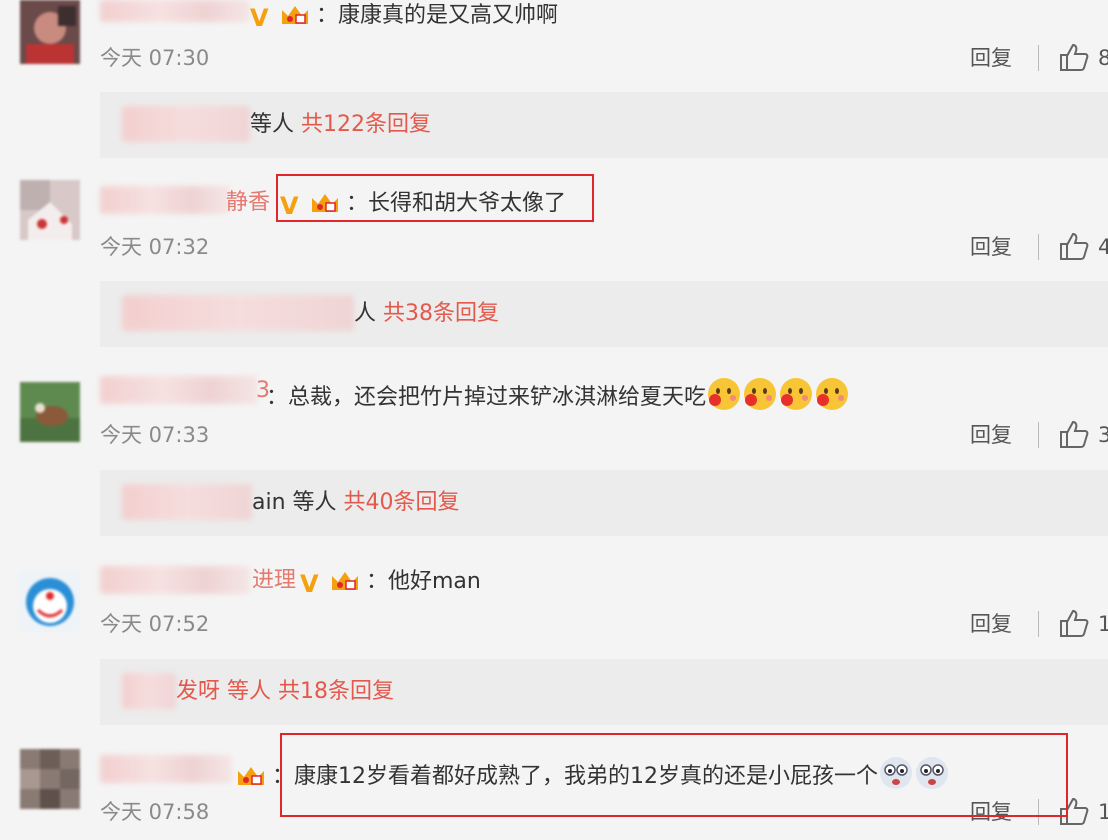 Image resolution: width=1108 pixels, height=840 pixels. I want to click on sub-reply-summary: 发呀 等人 共18条回复, so click(285, 692).